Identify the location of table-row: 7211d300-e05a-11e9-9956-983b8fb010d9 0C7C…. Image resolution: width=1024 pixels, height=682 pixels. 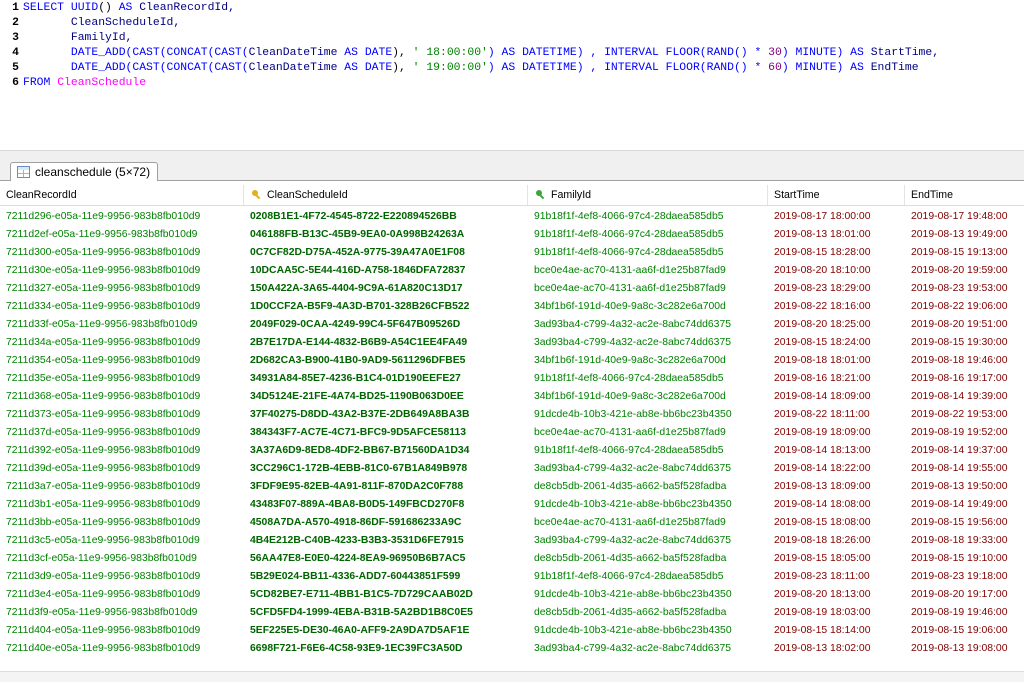
(512, 253).